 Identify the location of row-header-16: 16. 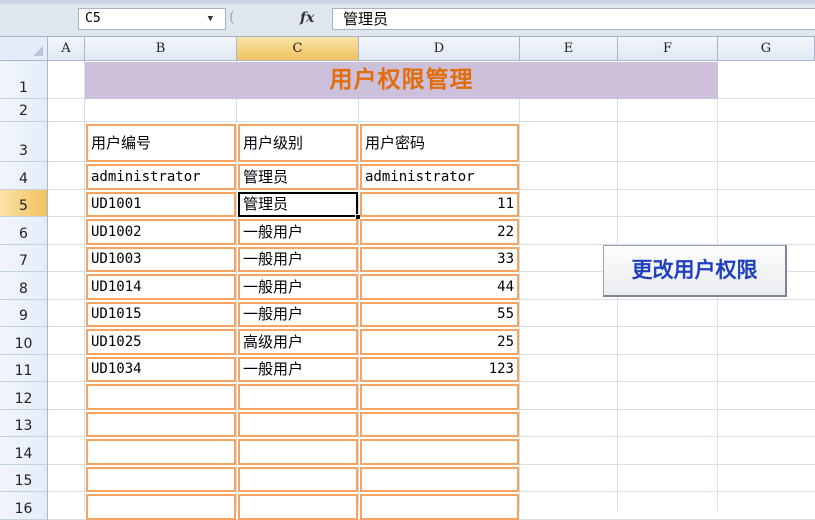
(24, 506).